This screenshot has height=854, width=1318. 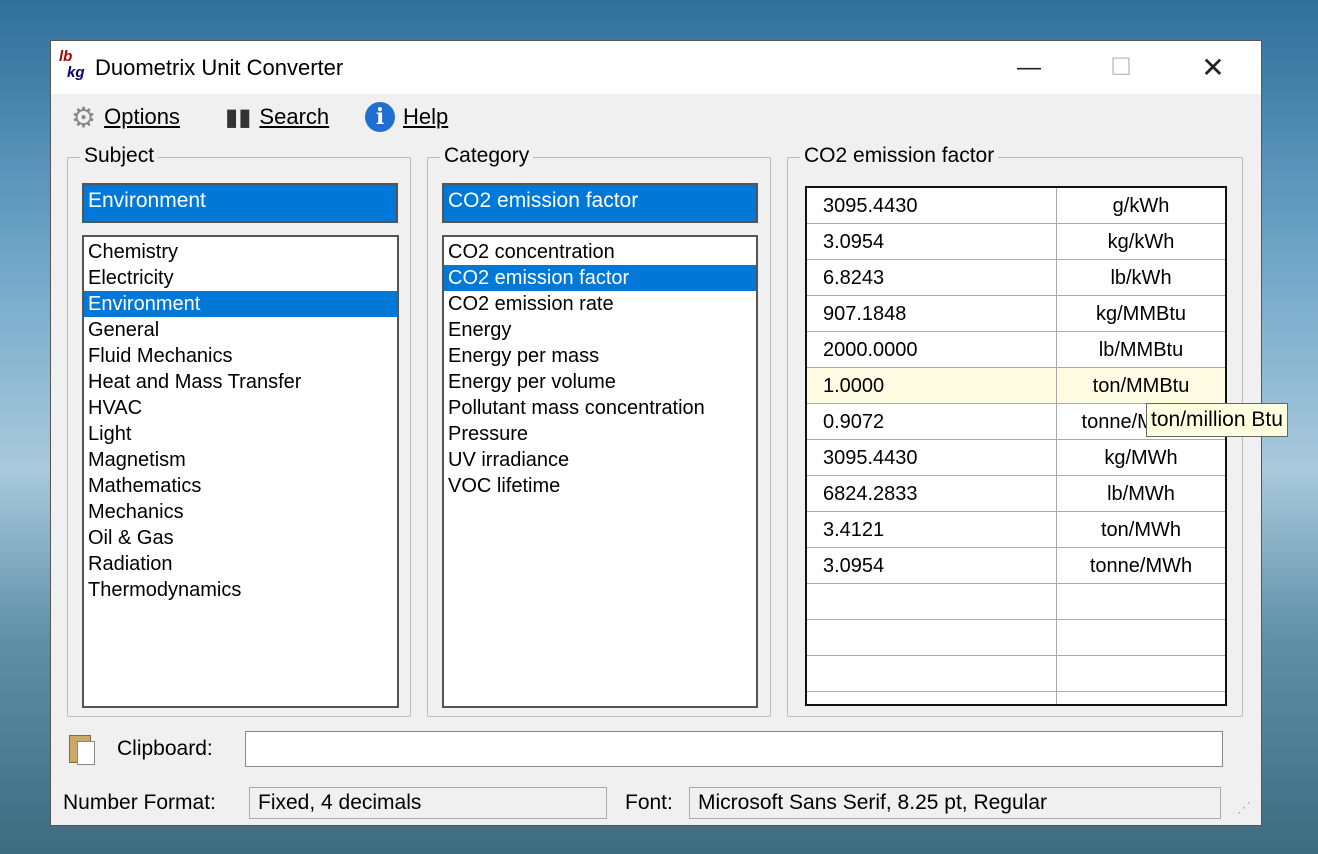 What do you see at coordinates (899, 156) in the screenshot?
I see `results-label: CO2 emission factor` at bounding box center [899, 156].